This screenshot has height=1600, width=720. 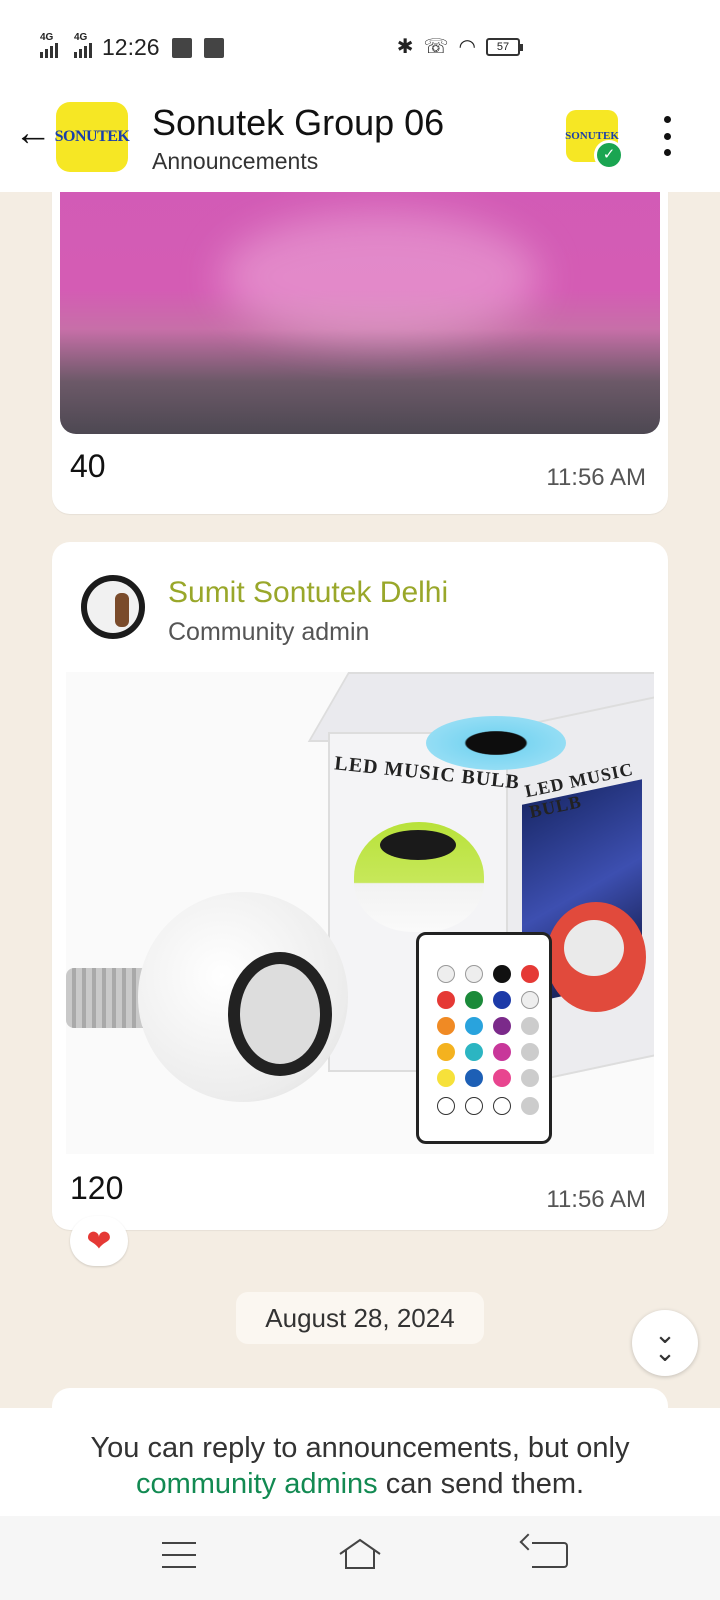 I want to click on system-nav-bar, so click(x=360, y=1558).